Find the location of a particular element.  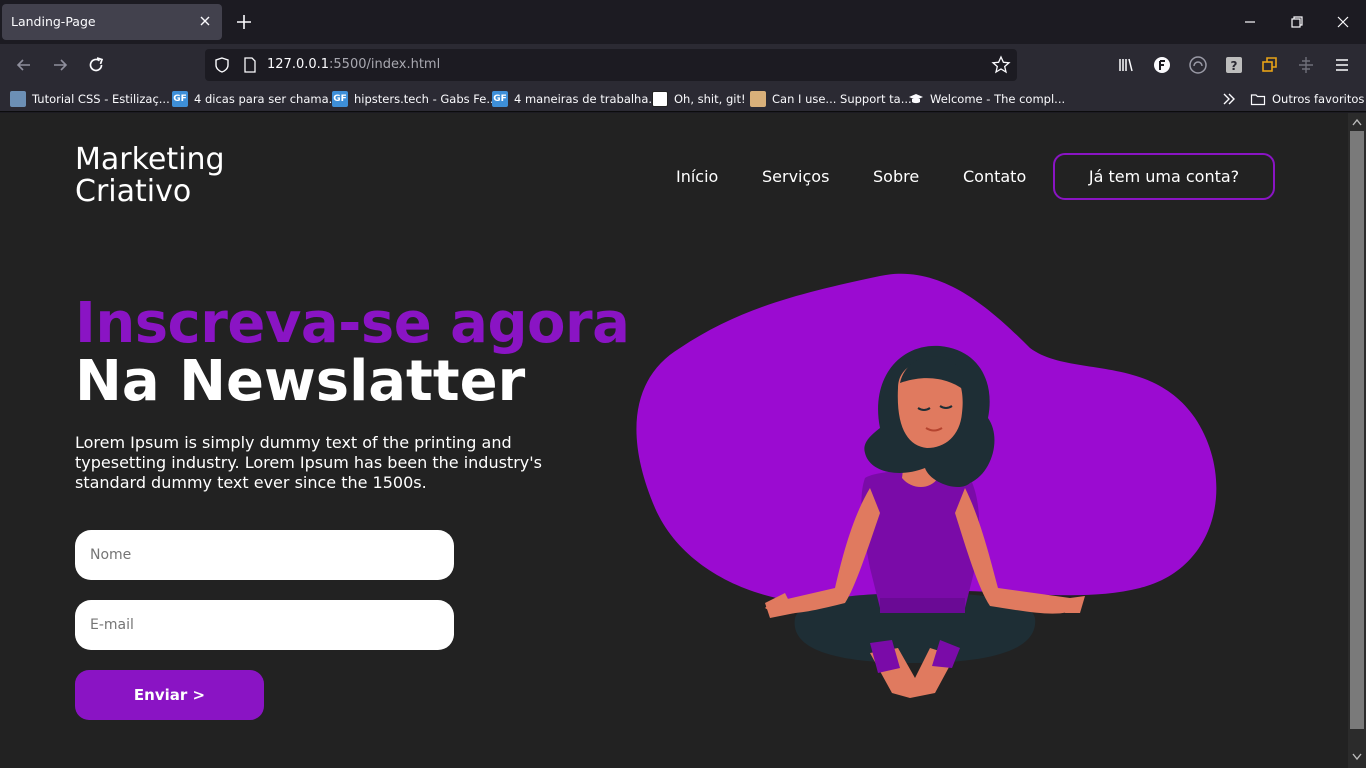

bookmark-item: Oh, shit, git! is located at coordinates (699, 99).